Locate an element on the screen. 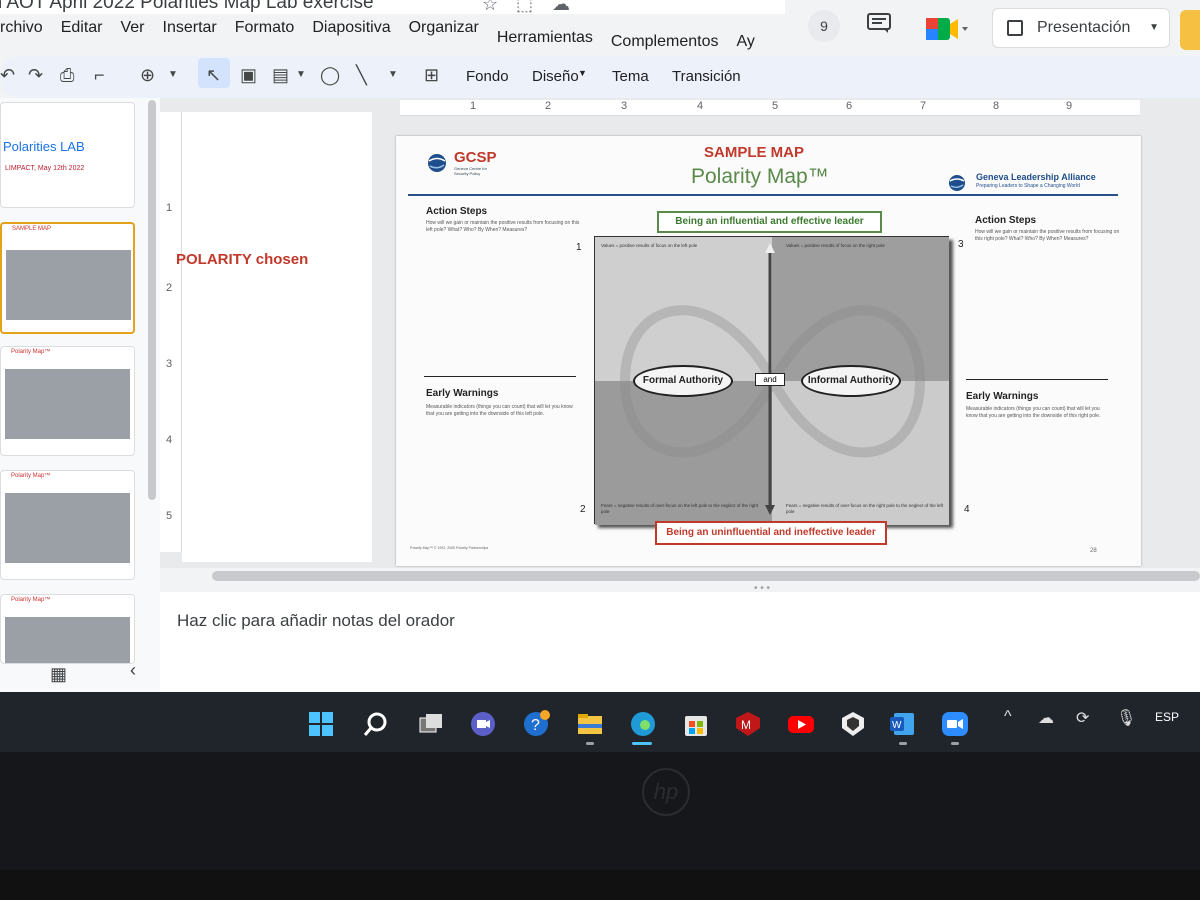  theme-button: Tema is located at coordinates (630, 76).